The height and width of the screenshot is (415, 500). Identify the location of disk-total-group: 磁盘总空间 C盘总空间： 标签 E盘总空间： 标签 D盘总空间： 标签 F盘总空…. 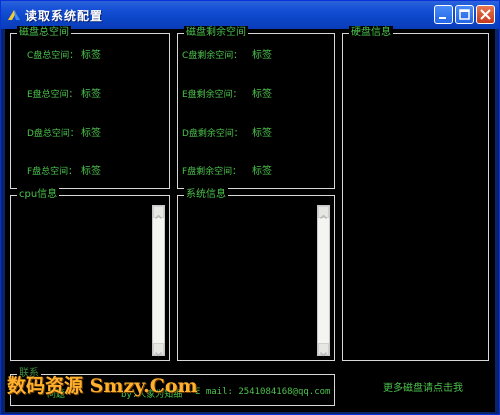
(90, 107).